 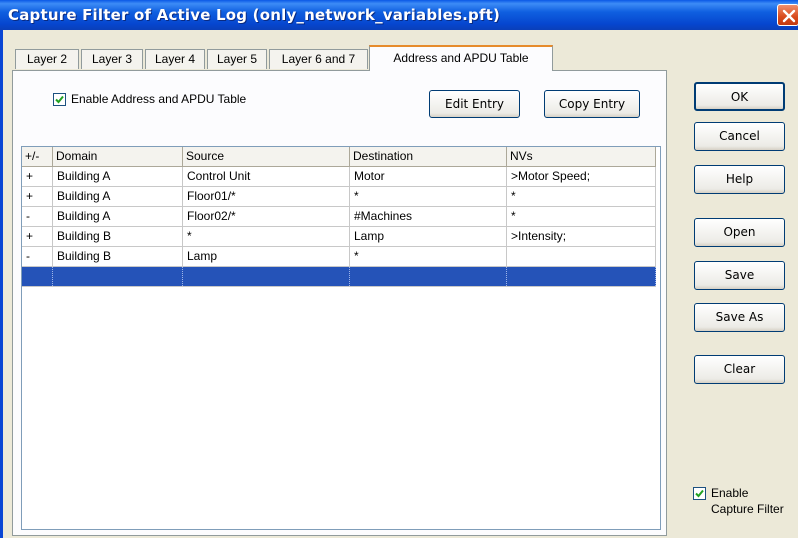 What do you see at coordinates (159, 99) in the screenshot?
I see `enable-address-apdu-label: Enable Address and APDU Table` at bounding box center [159, 99].